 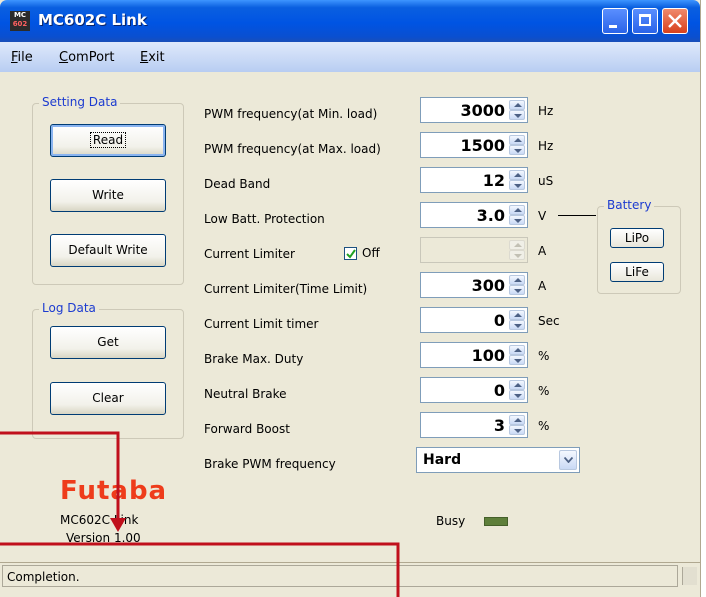 I want to click on annotation-arrowhead, so click(x=118, y=525).